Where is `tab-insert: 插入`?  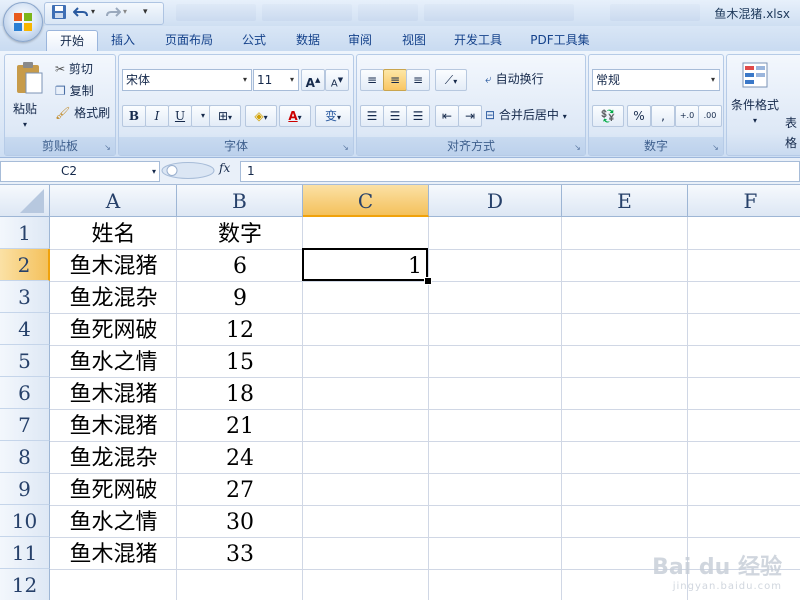 tab-insert: 插入 is located at coordinates (123, 40).